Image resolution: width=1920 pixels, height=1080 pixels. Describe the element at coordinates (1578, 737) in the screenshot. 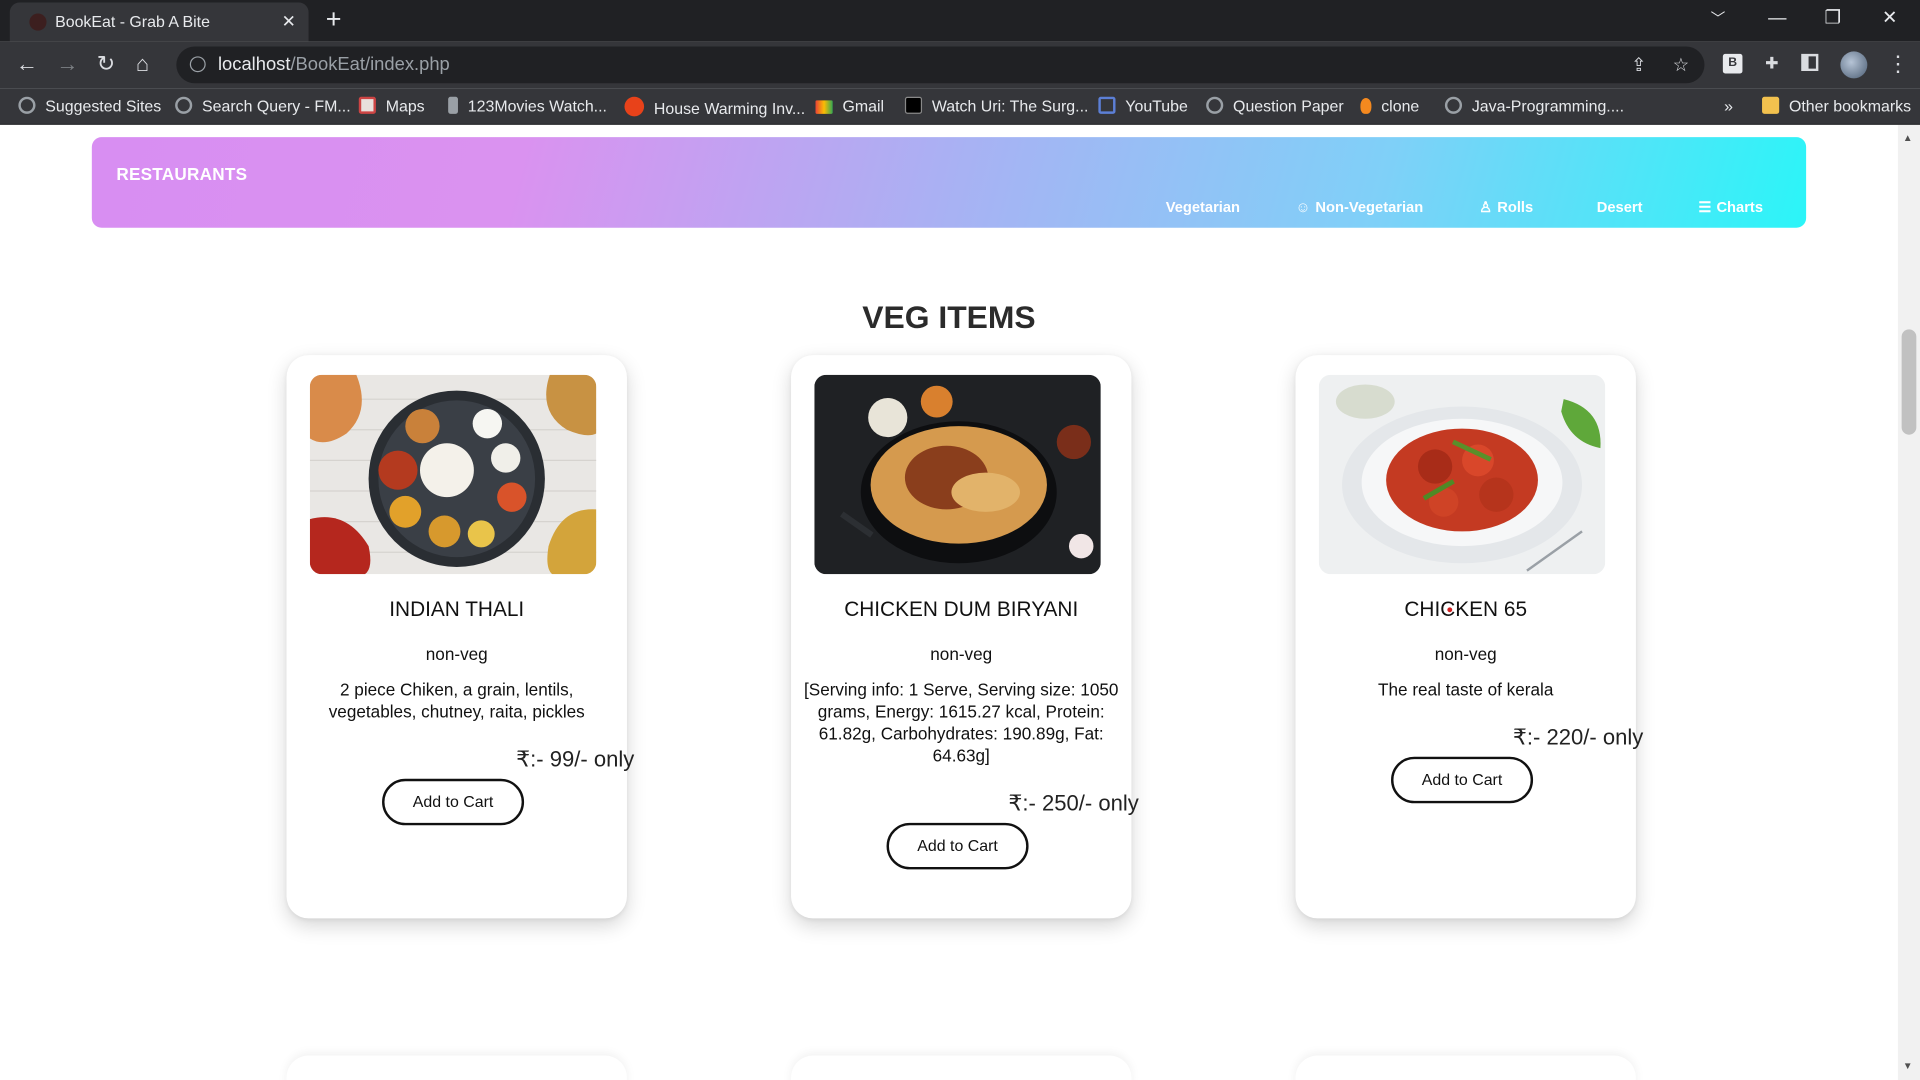

I see `food-price: ₹:- 220/- only` at that location.